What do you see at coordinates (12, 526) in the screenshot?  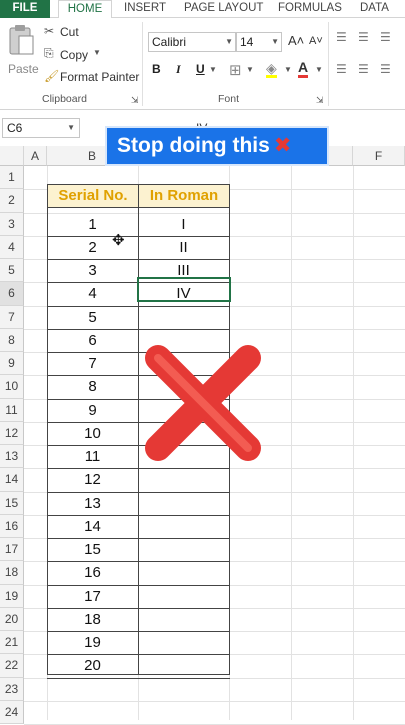 I see `row-header: 16` at bounding box center [12, 526].